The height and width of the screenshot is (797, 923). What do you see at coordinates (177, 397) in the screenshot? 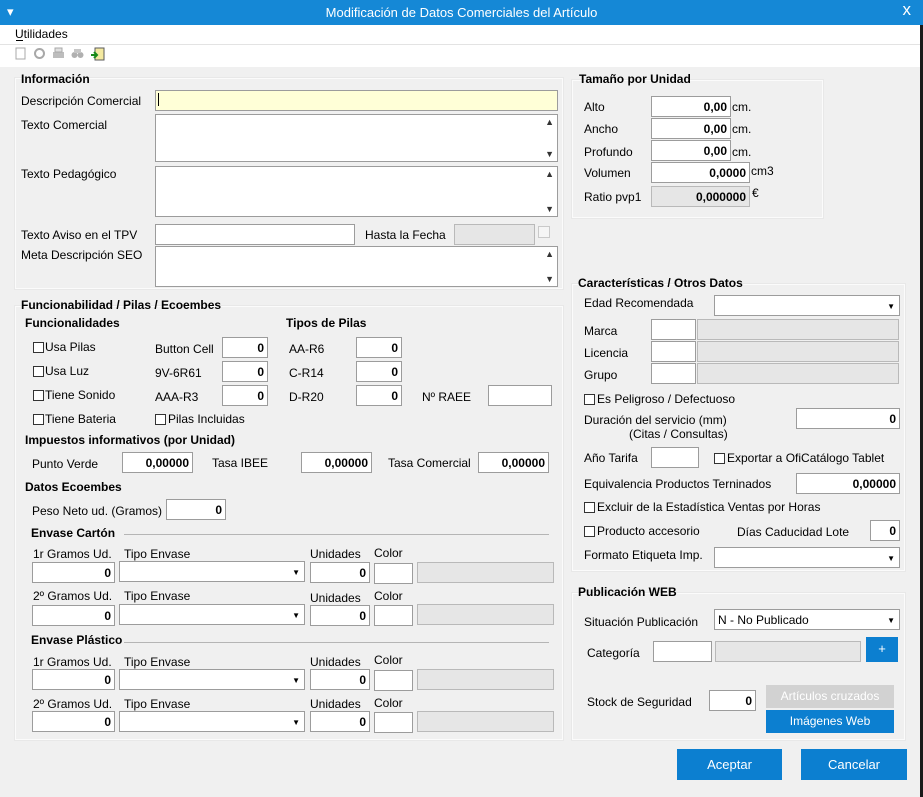
I see `aaa-label: AAA-R3` at bounding box center [177, 397].